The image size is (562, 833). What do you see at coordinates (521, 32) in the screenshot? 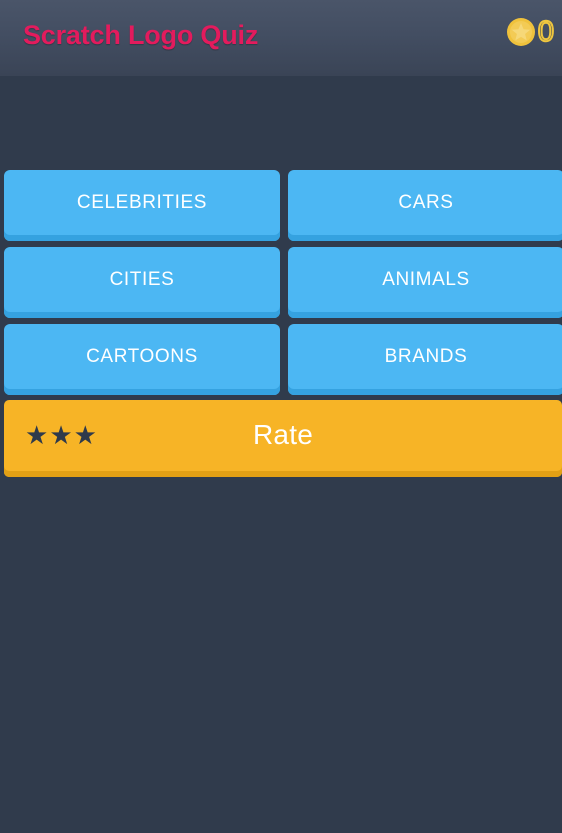
I see `coin-star-icon` at bounding box center [521, 32].